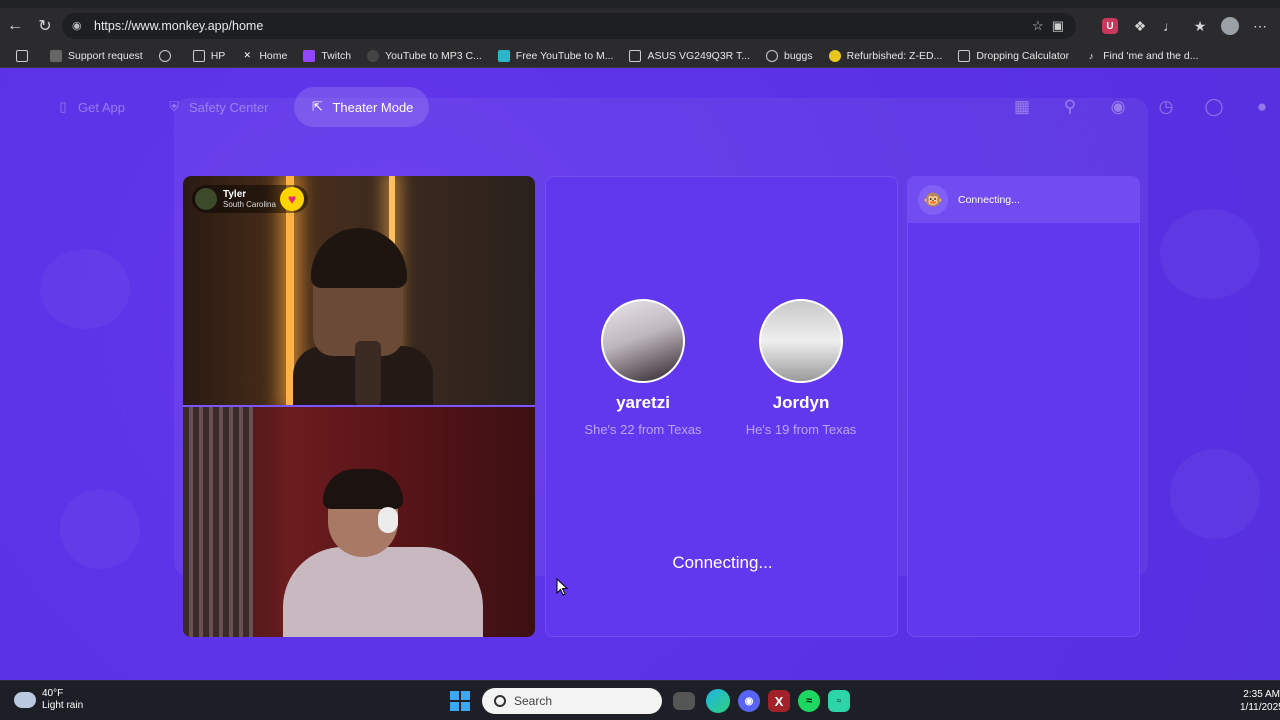 The width and height of the screenshot is (1280, 720). Describe the element at coordinates (1058, 26) in the screenshot. I see `camera-icon: ▣` at that location.